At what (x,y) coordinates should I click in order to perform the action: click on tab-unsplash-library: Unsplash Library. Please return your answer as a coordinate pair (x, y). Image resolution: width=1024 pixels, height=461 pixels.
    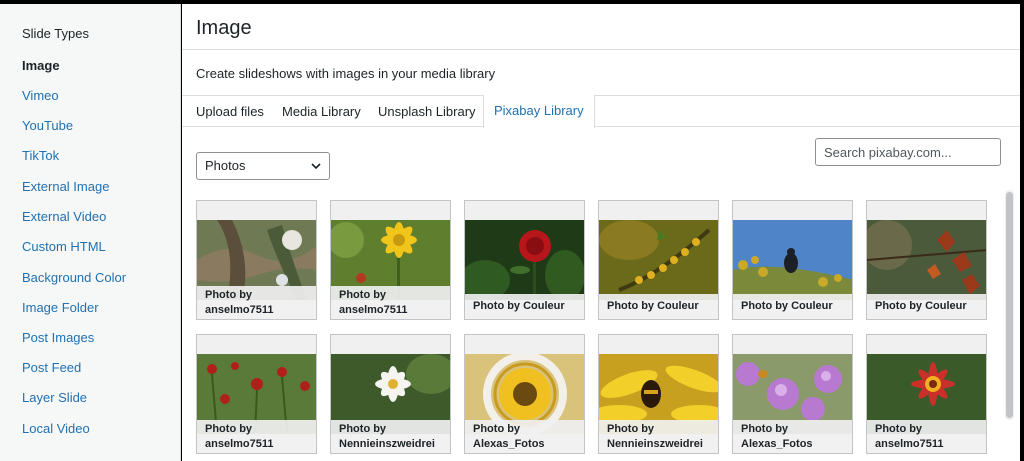
    Looking at the image, I should click on (427, 111).